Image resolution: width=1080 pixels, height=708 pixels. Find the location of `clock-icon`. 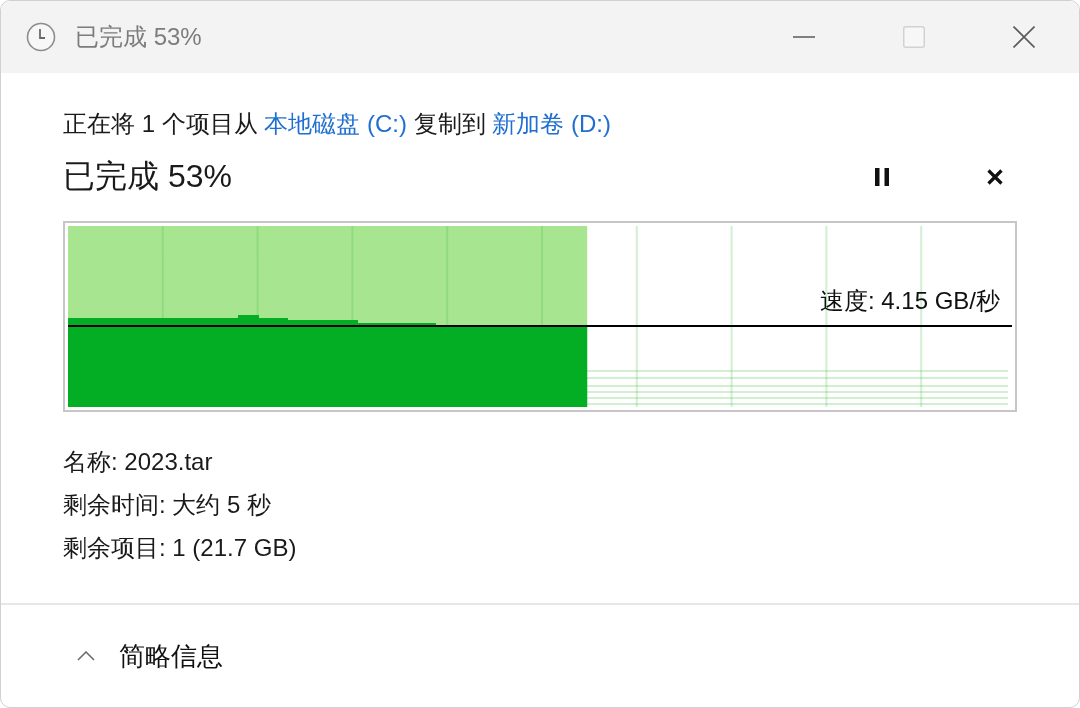

clock-icon is located at coordinates (41, 37).